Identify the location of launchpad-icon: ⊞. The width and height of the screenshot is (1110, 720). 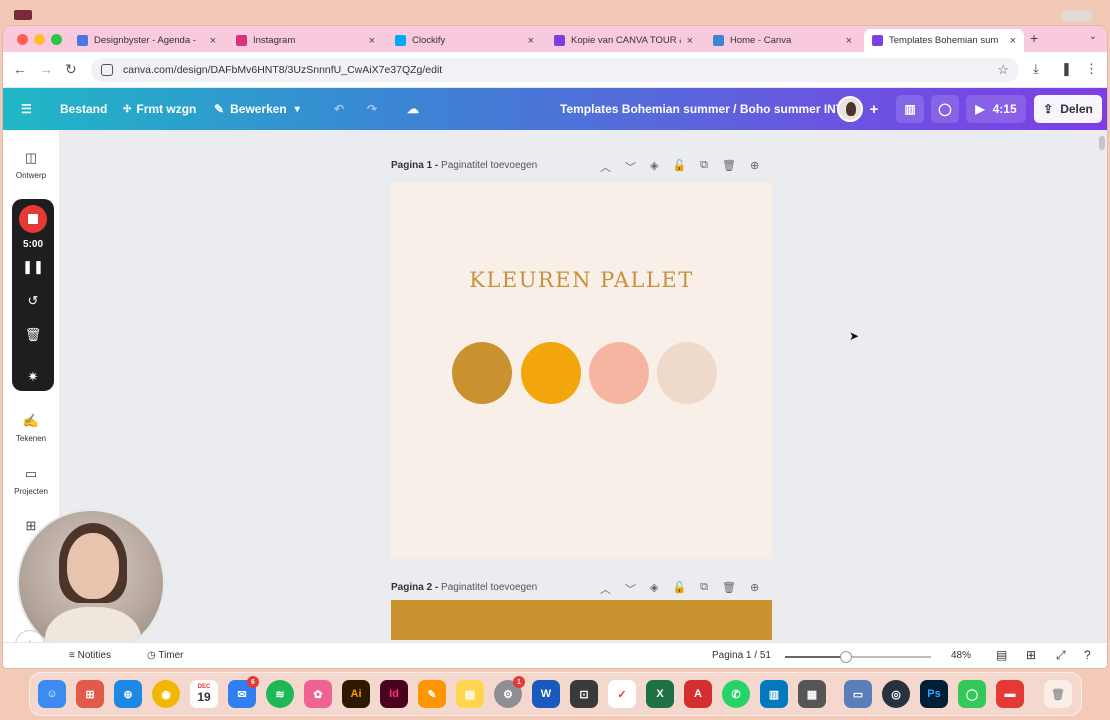
(90, 694).